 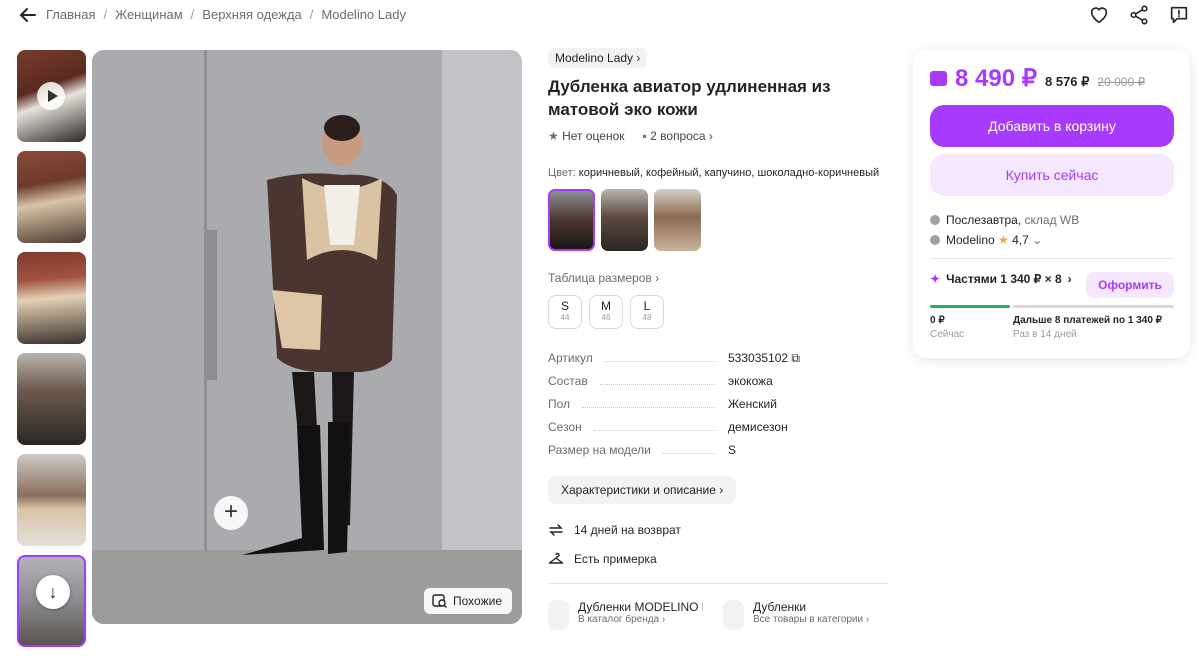 I want to click on similar-button: Похожие, so click(x=468, y=601).